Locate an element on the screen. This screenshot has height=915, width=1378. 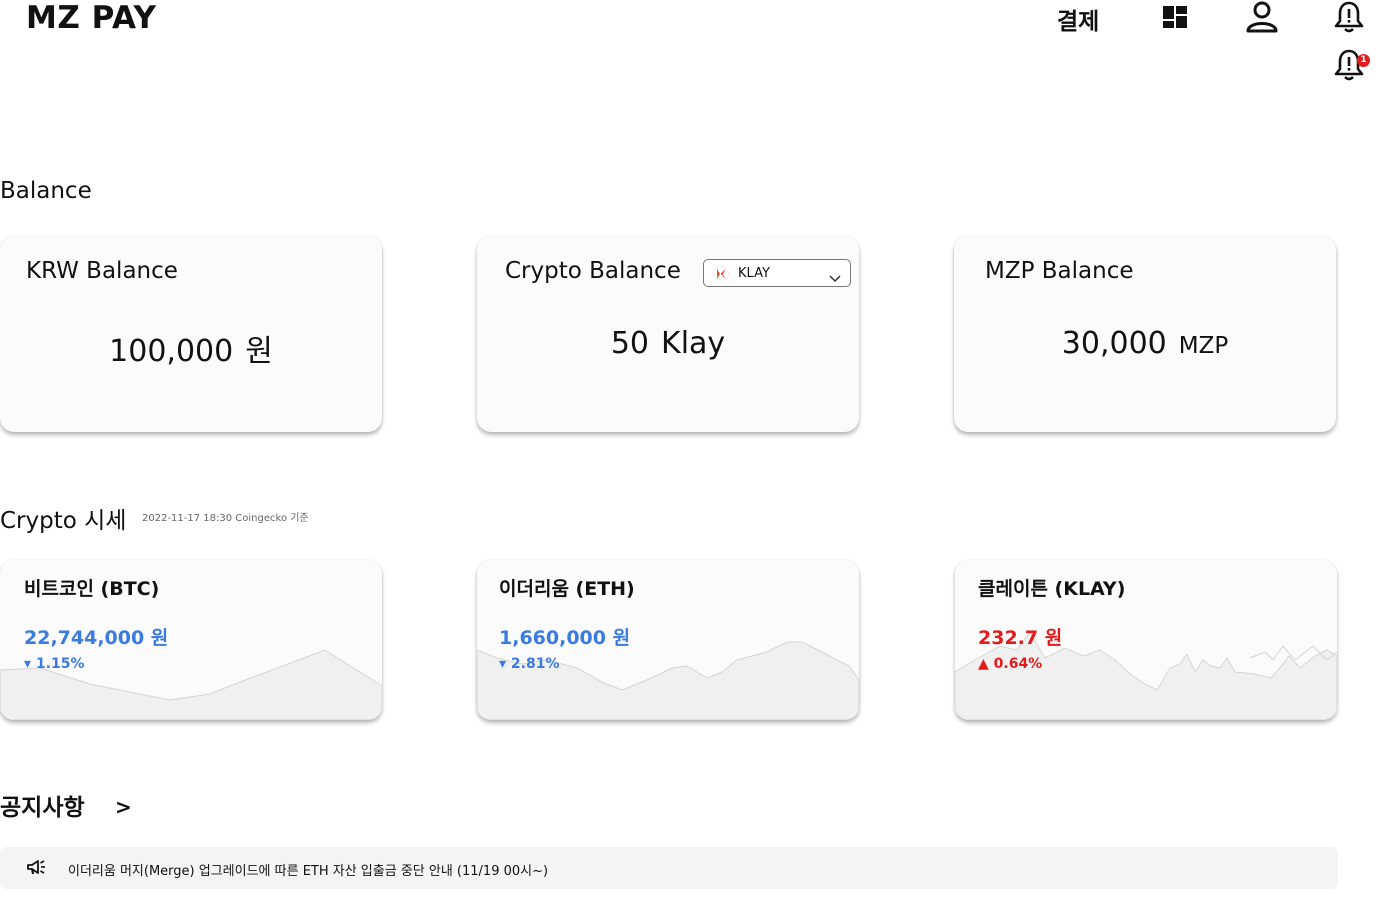
coin-change: ▾ 1.15% is located at coordinates (54, 664).